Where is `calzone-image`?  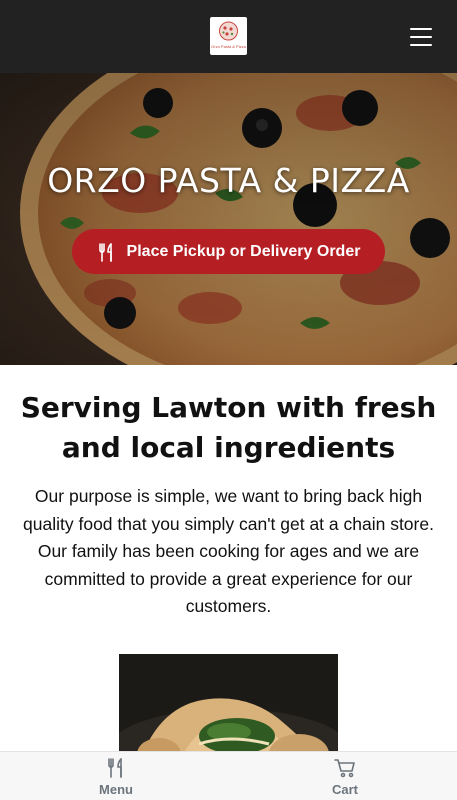 calzone-image is located at coordinates (228, 709).